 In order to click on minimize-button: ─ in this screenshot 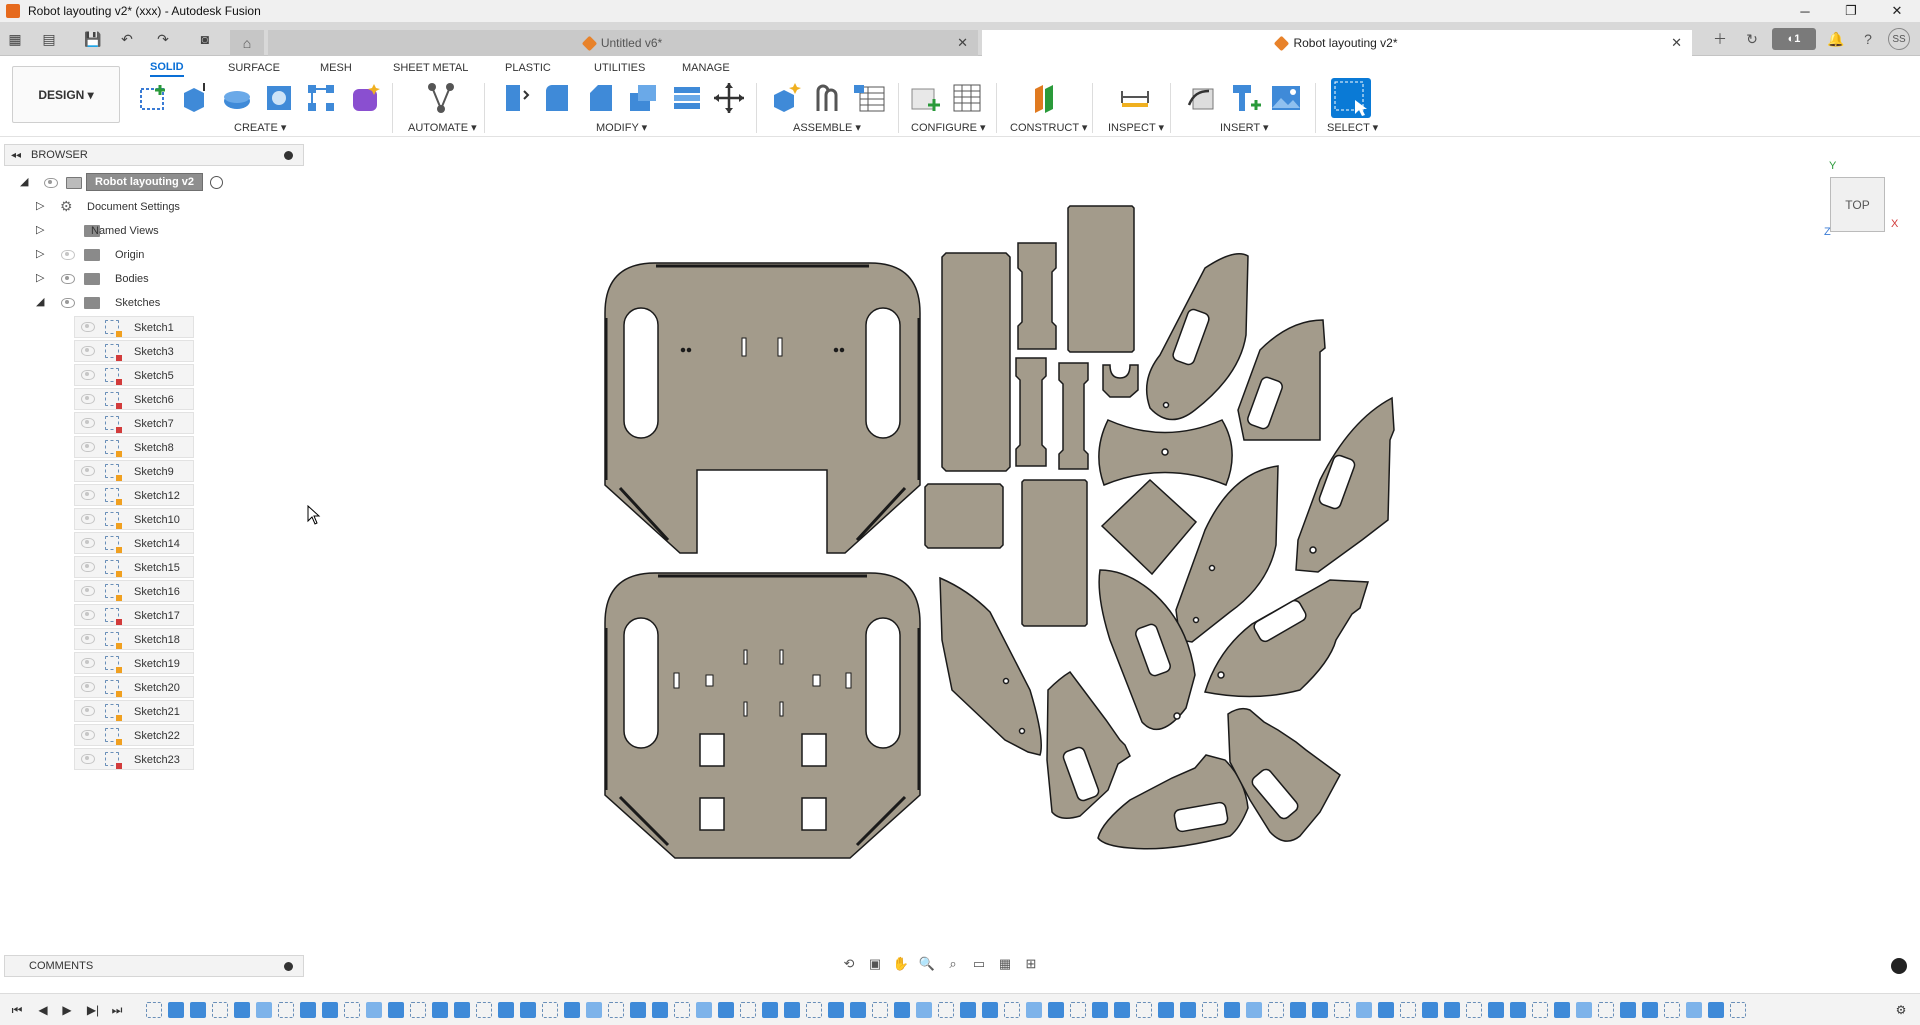, I will do `click(1805, 11)`.